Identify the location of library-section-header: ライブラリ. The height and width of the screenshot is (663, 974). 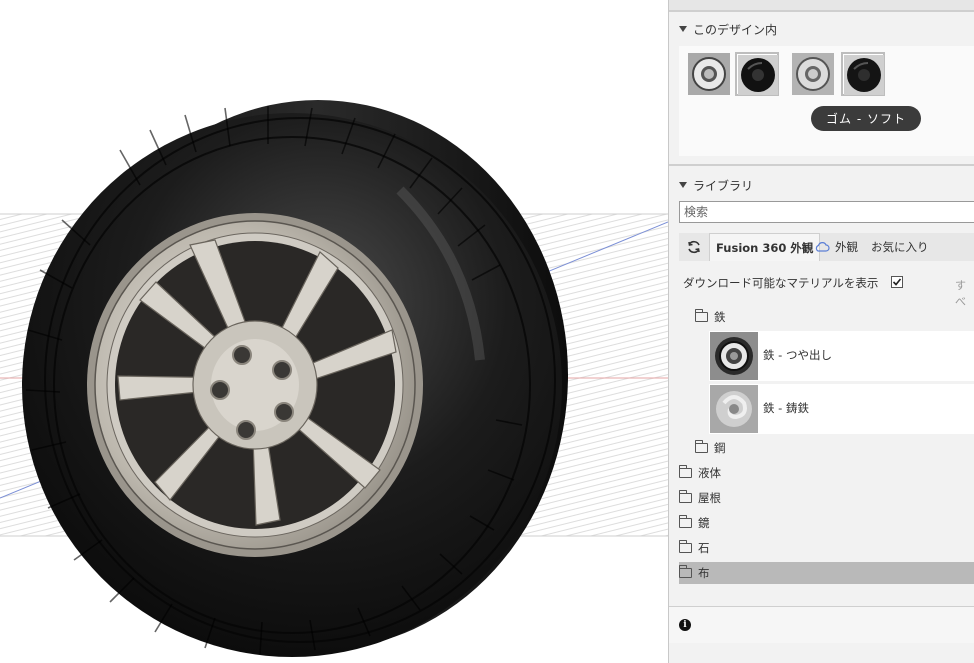
(716, 185).